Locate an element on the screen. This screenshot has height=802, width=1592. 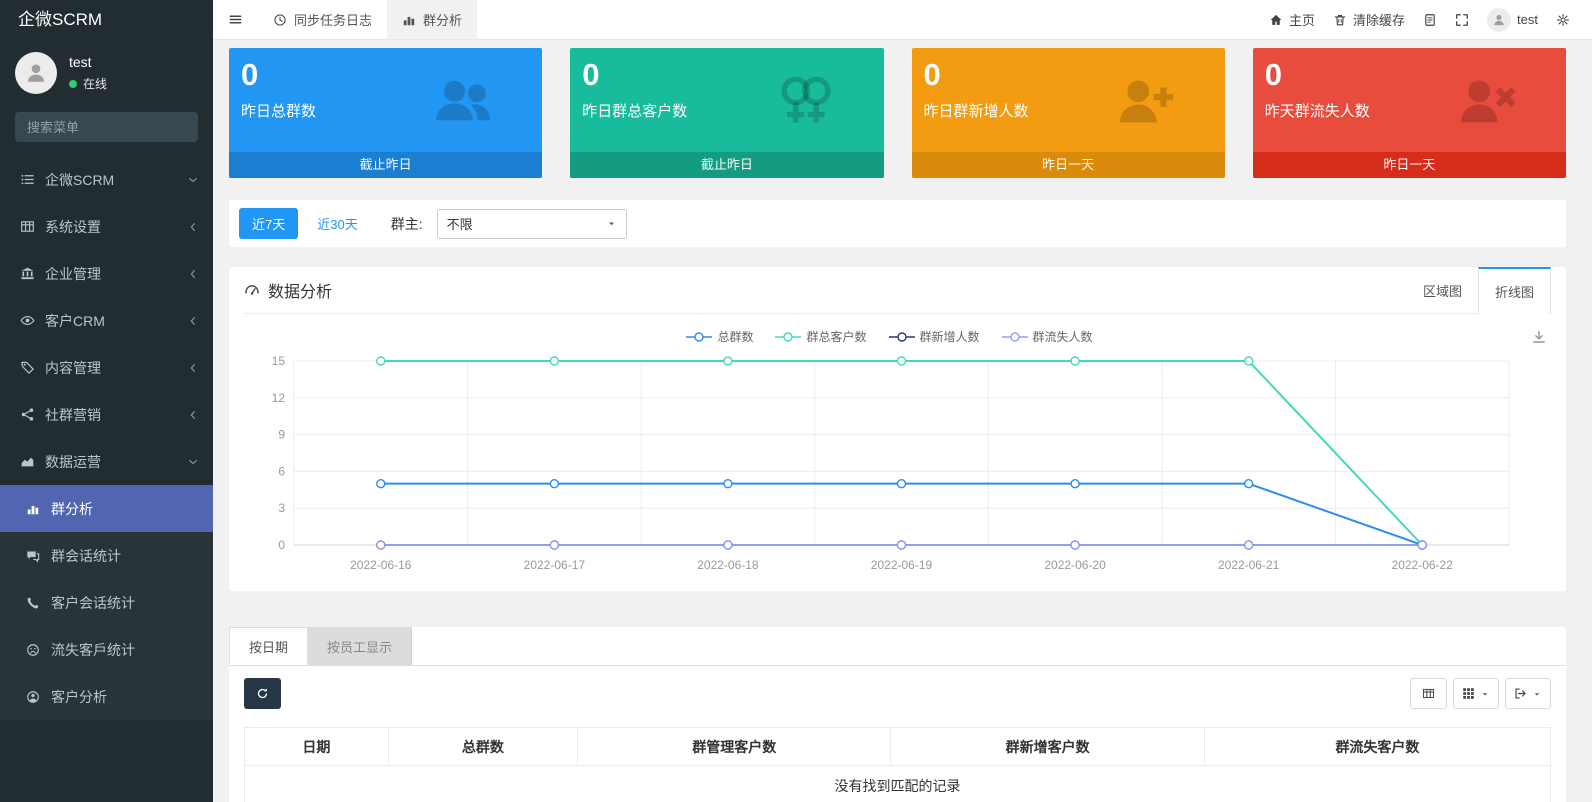
table-tab: 按员工显示 is located at coordinates (360, 646).